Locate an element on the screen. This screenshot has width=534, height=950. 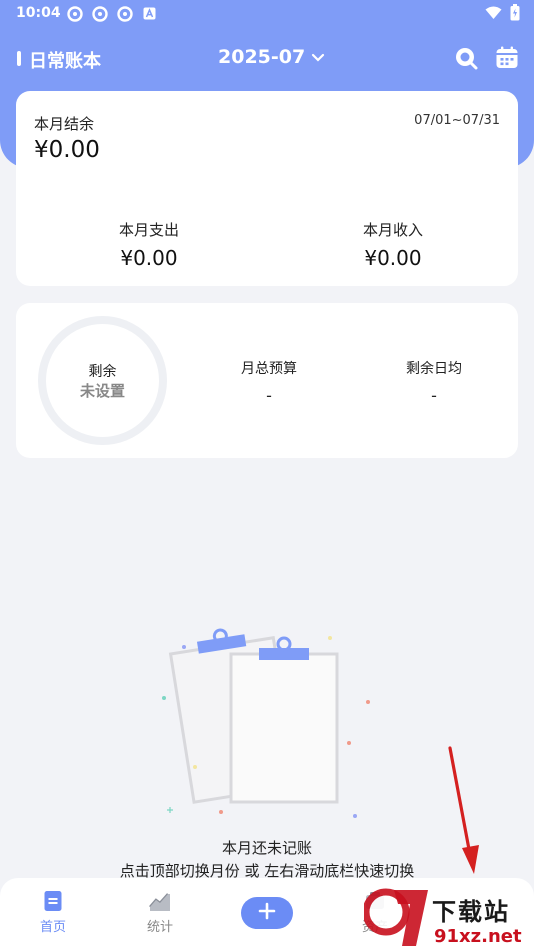
status-time: 10:04 is located at coordinates (38, 13).